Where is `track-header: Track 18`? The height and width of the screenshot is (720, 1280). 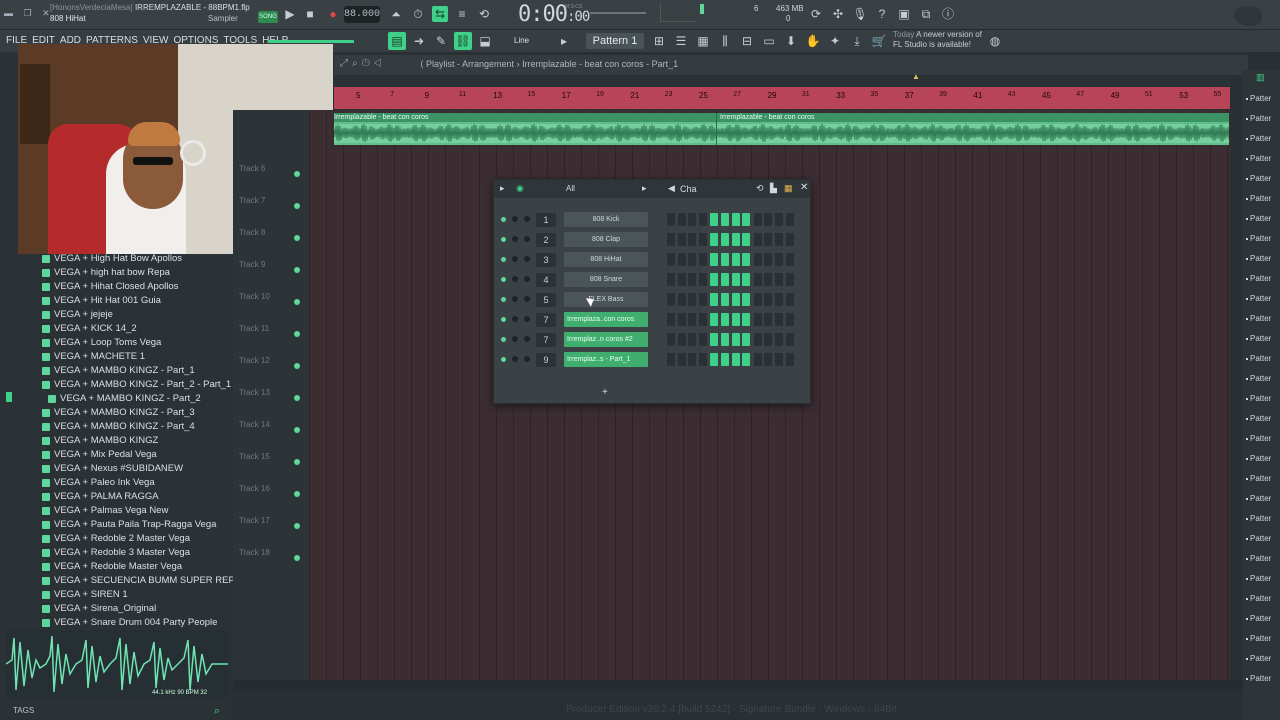 track-header: Track 18 is located at coordinates (271, 558).